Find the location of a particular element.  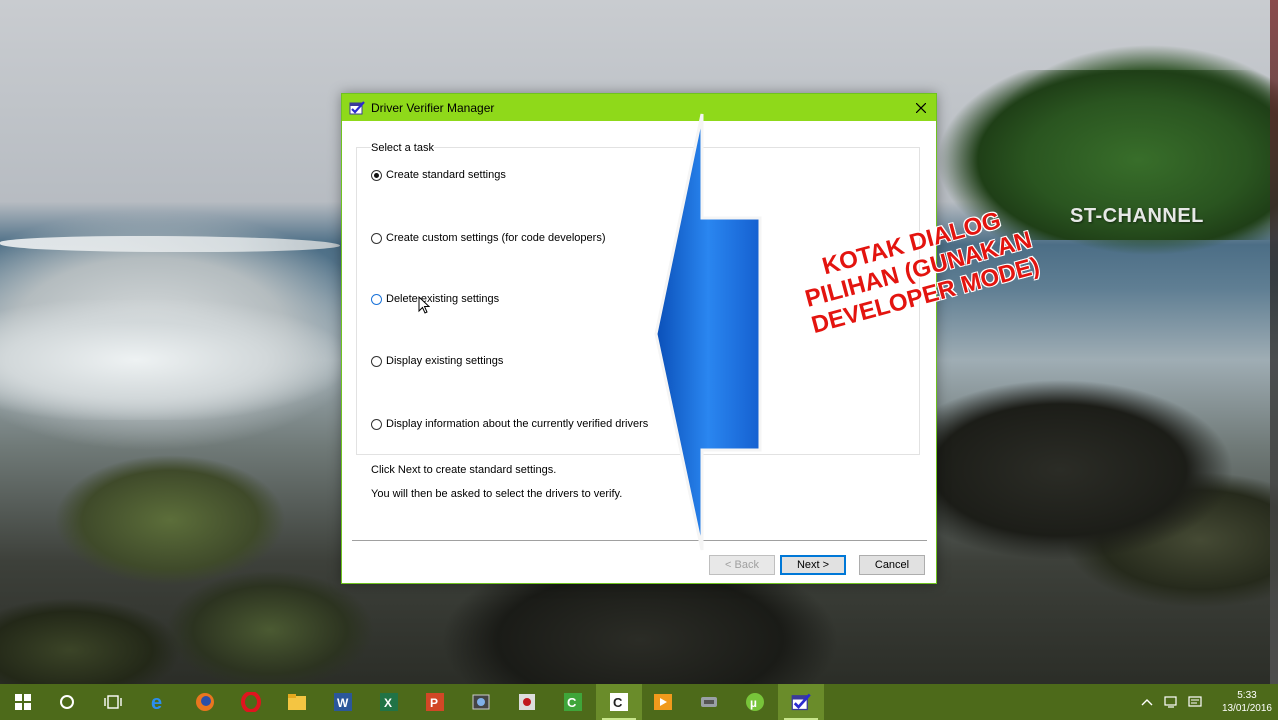

camtasia-icon: C is located at coordinates (573, 702).